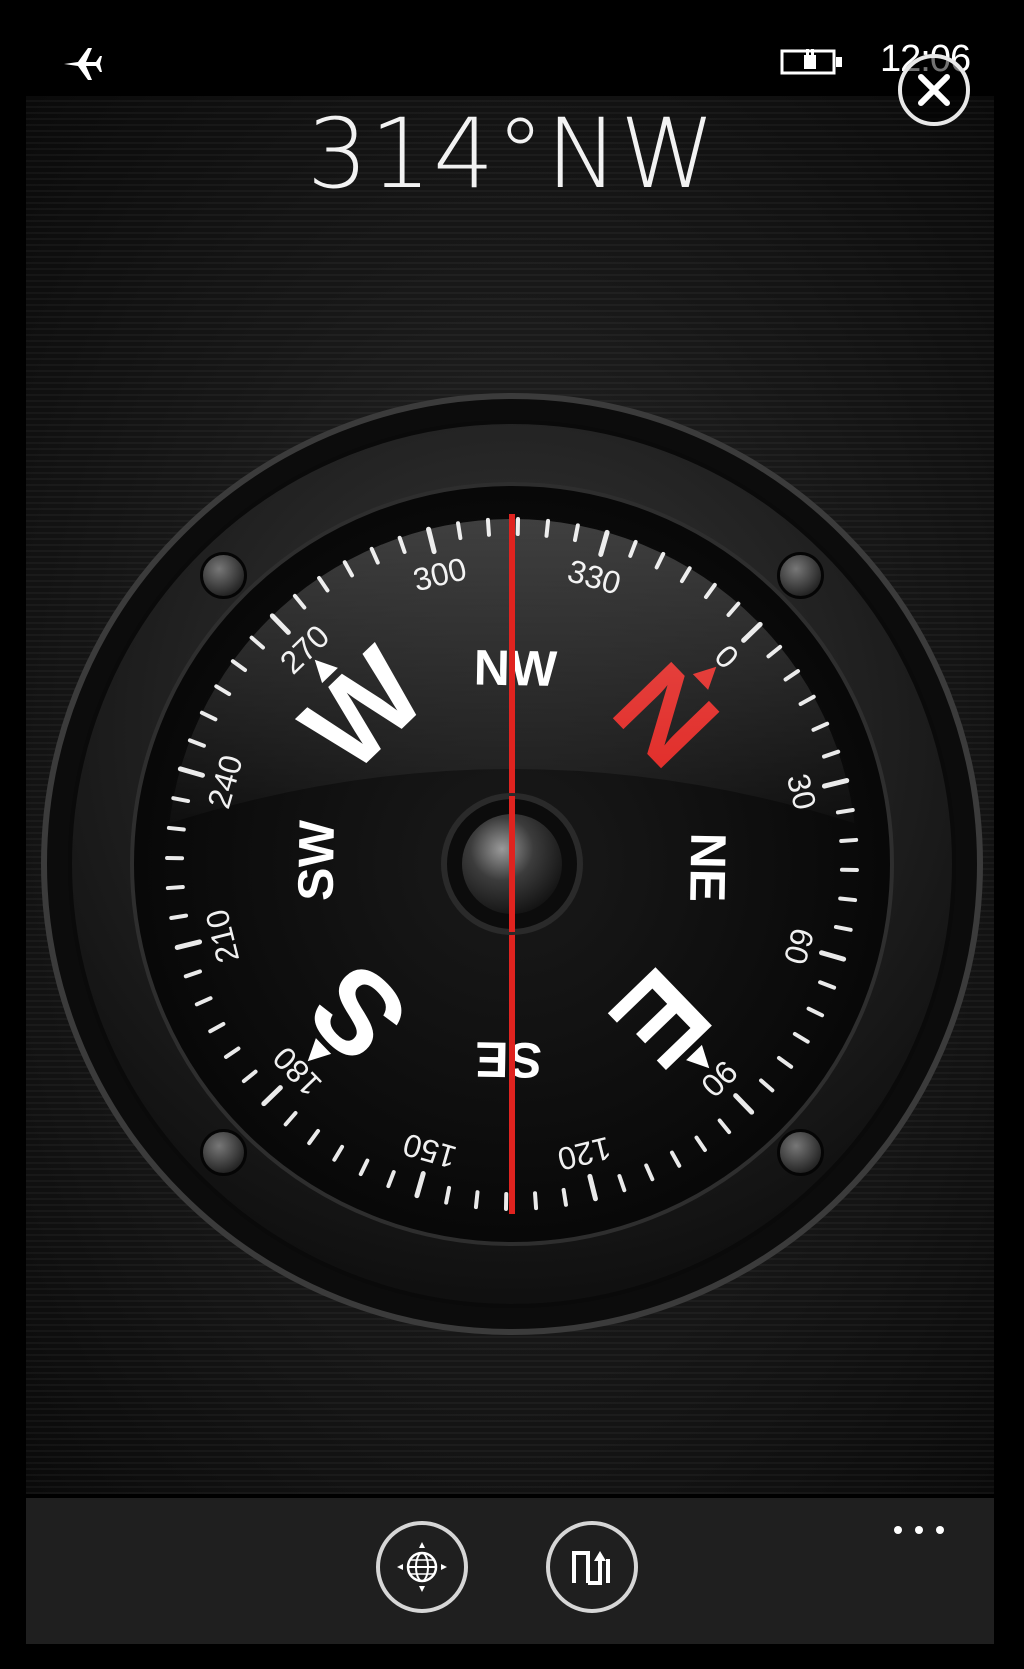 The image size is (1024, 1669). I want to click on calibrate-button, so click(592, 1567).